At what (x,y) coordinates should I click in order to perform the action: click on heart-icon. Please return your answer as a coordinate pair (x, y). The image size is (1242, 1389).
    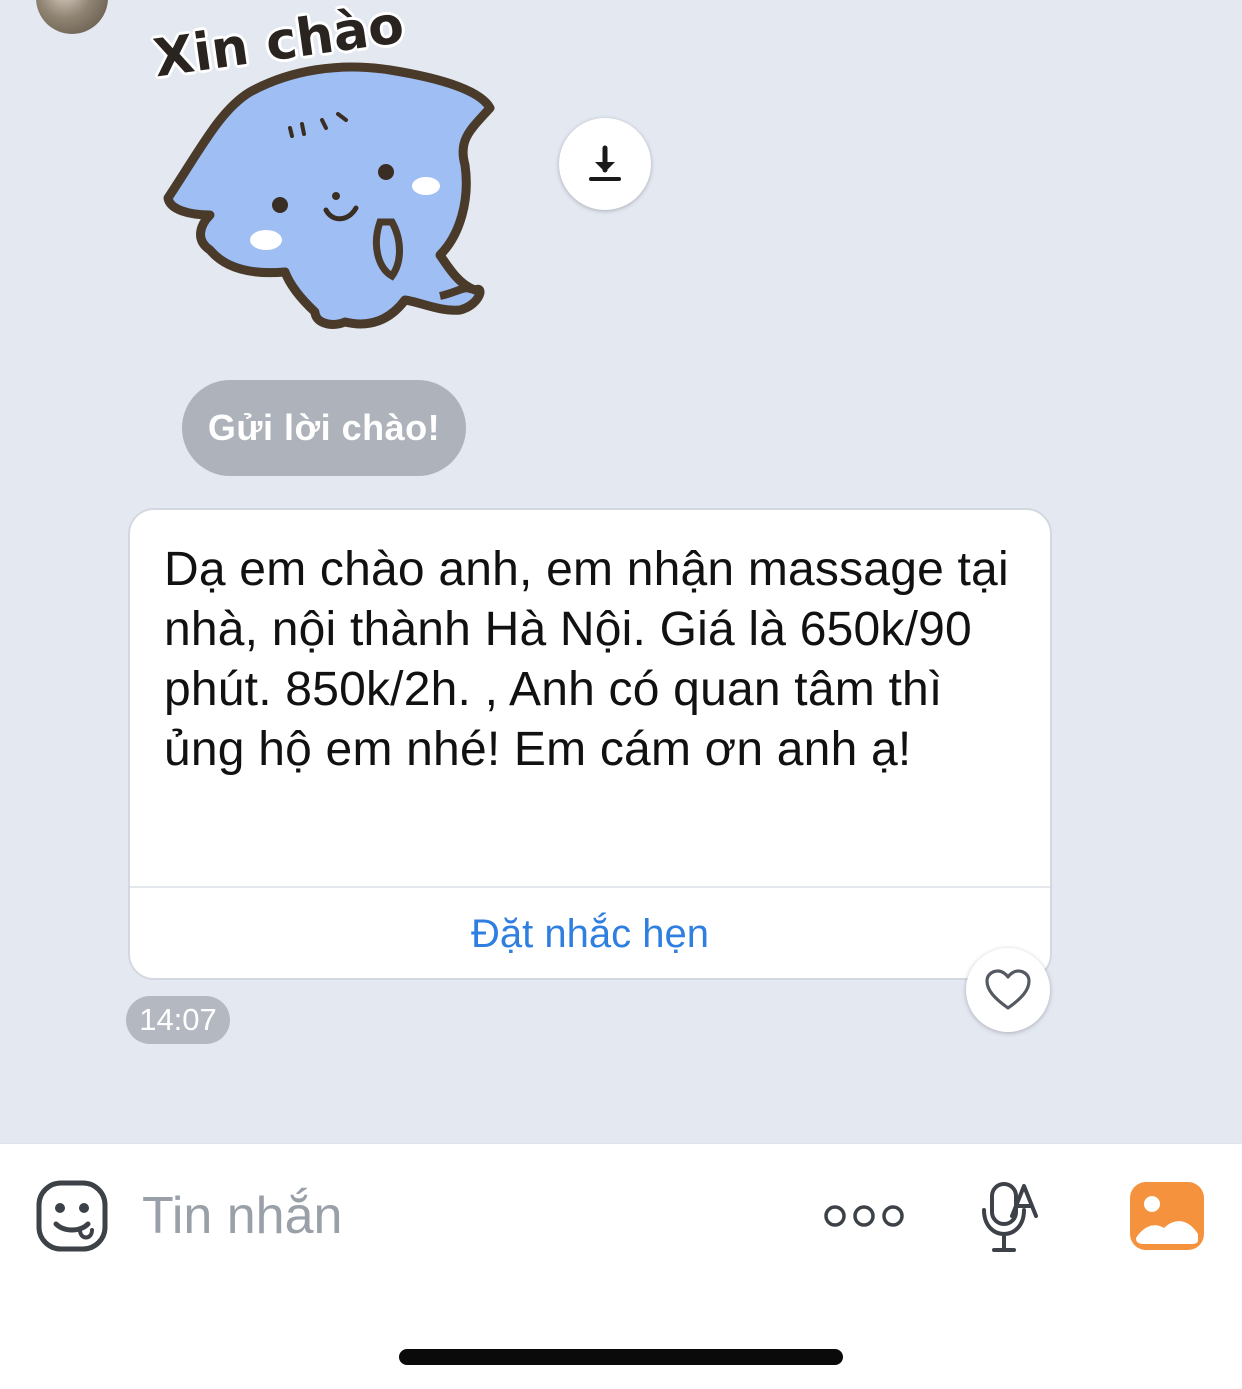
    Looking at the image, I should click on (1008, 989).